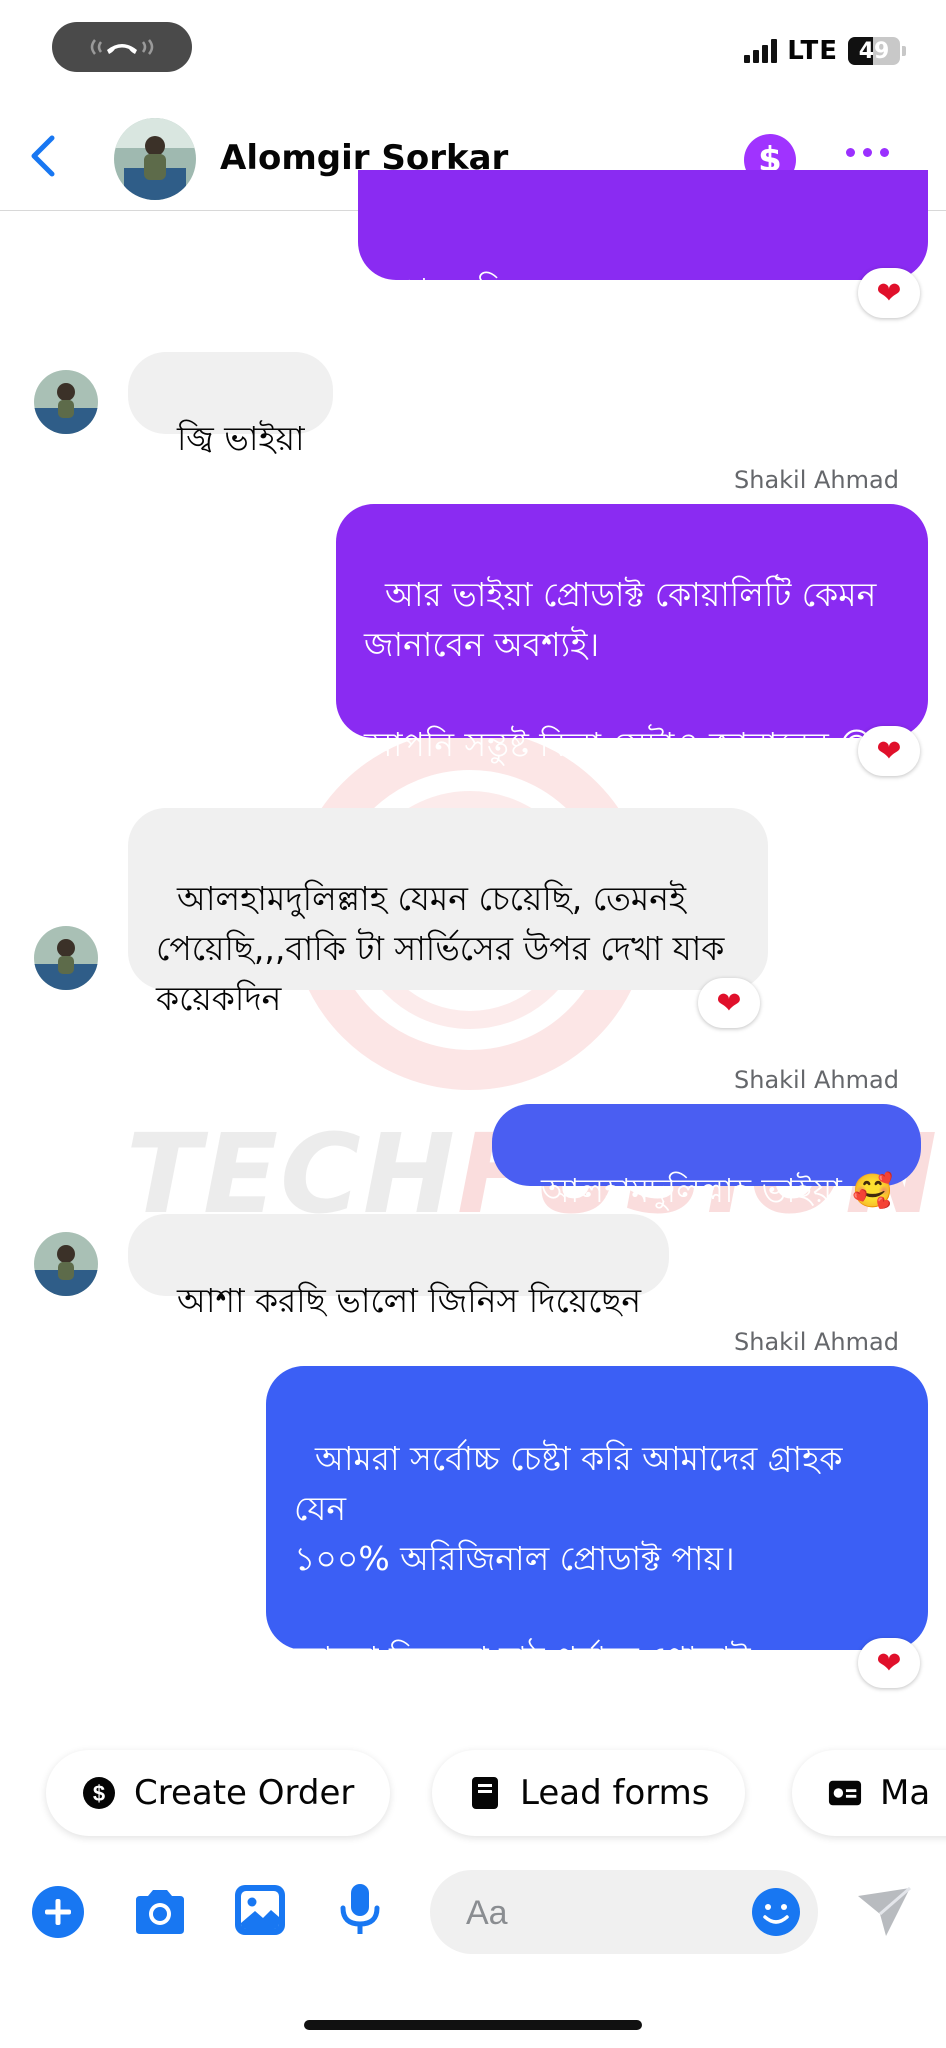 The width and height of the screenshot is (946, 2048). I want to click on plus-icon, so click(58, 1912).